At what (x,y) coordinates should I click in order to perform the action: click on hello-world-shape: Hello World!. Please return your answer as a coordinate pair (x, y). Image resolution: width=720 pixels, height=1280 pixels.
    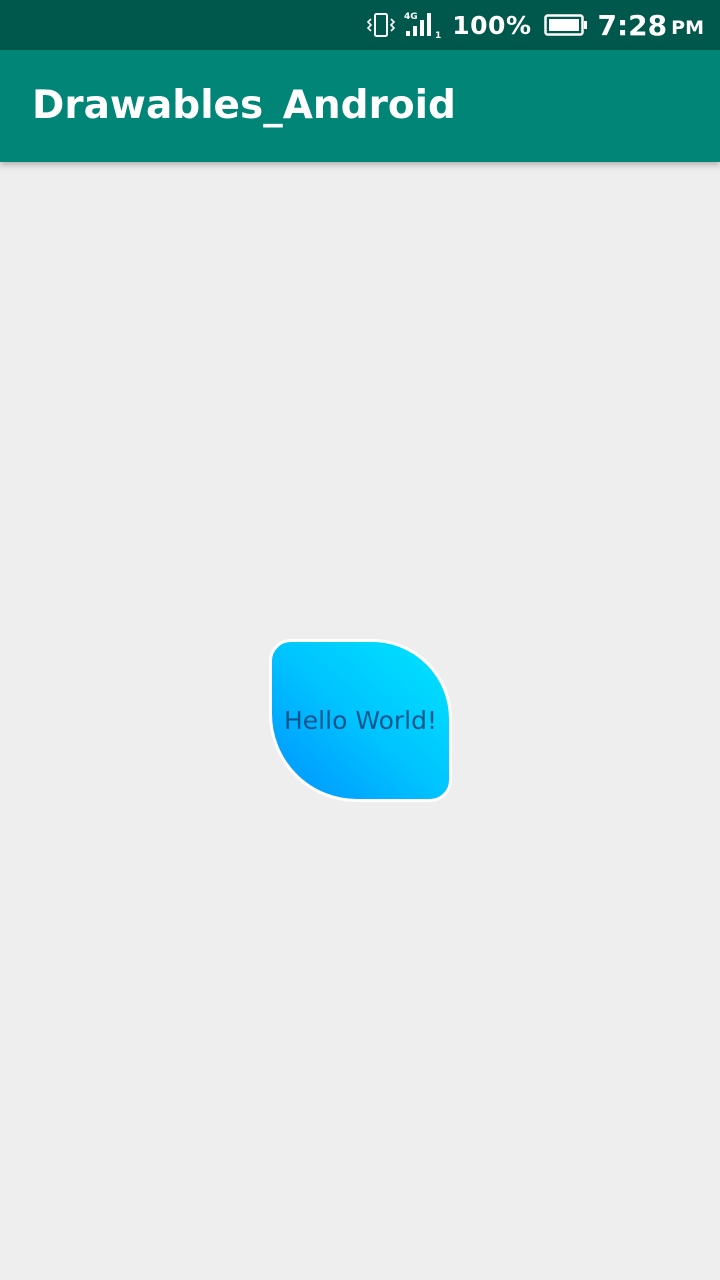
    Looking at the image, I should click on (360, 720).